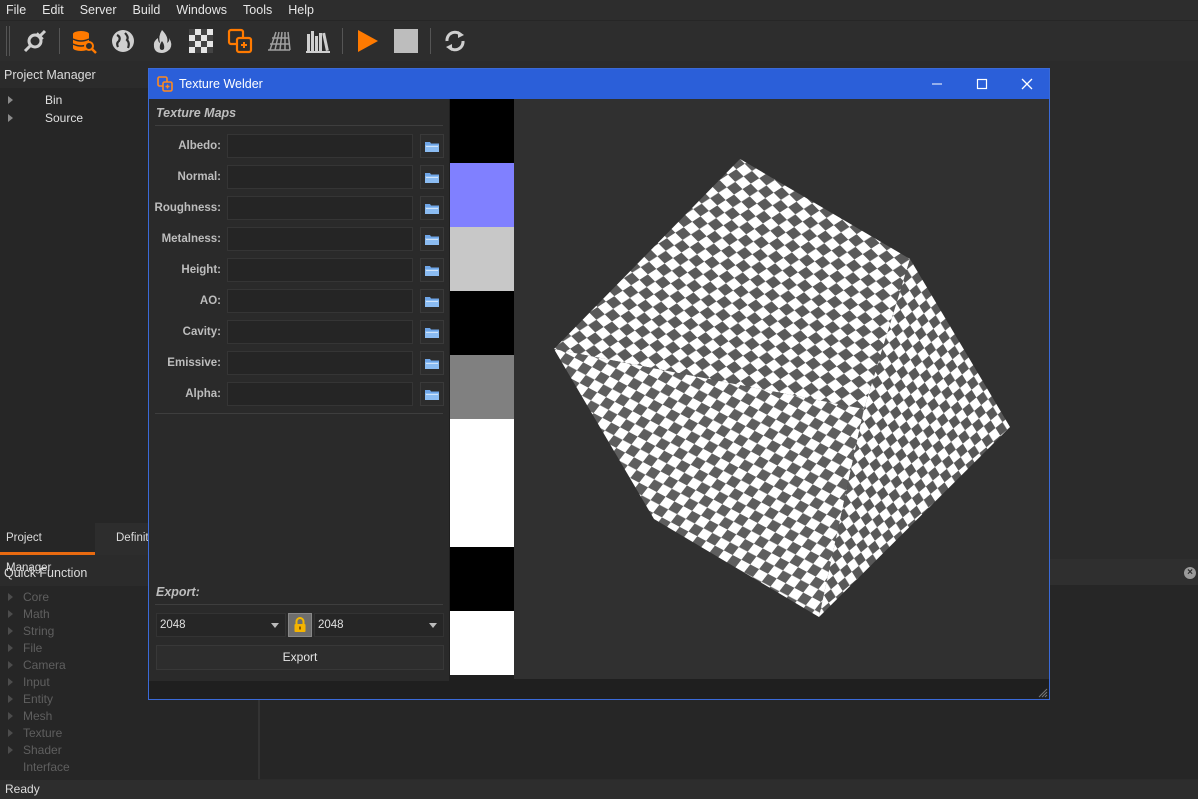 The width and height of the screenshot is (1198, 799). I want to click on quick-function-title: Quick Function, so click(46, 573).